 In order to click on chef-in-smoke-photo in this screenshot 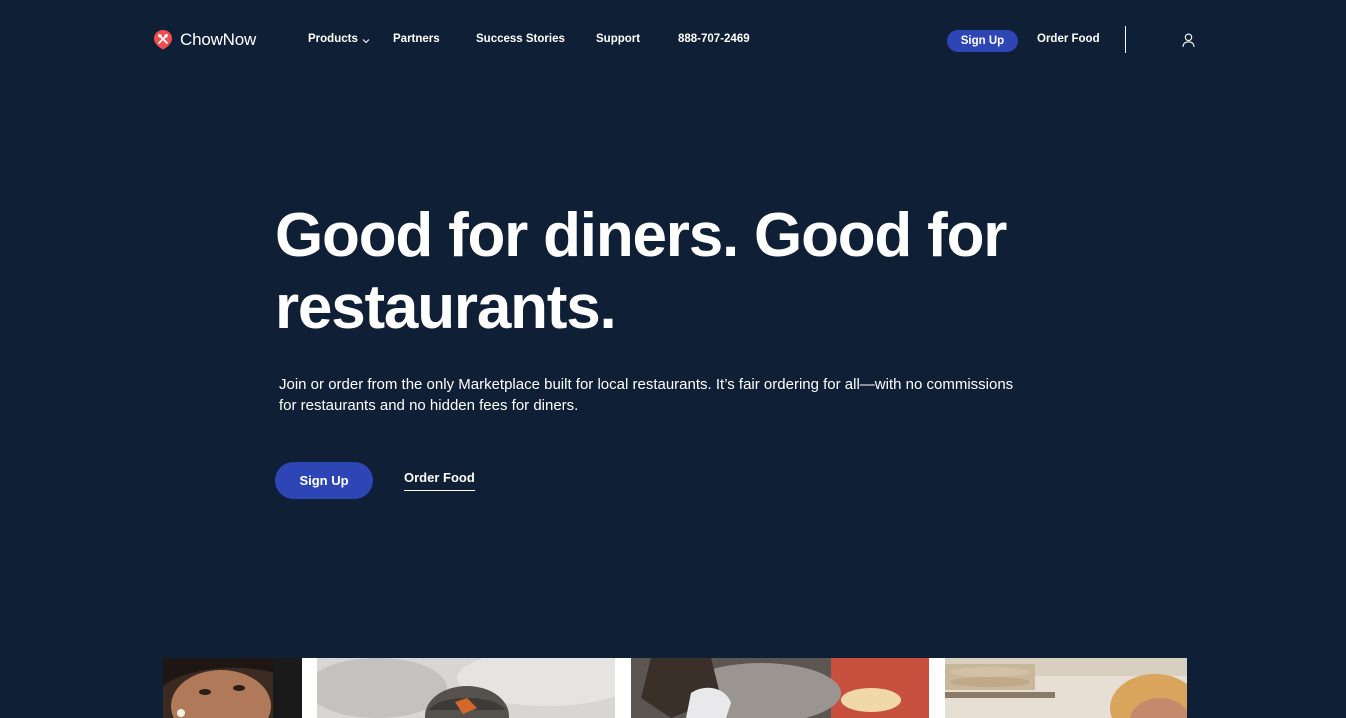, I will do `click(466, 688)`.